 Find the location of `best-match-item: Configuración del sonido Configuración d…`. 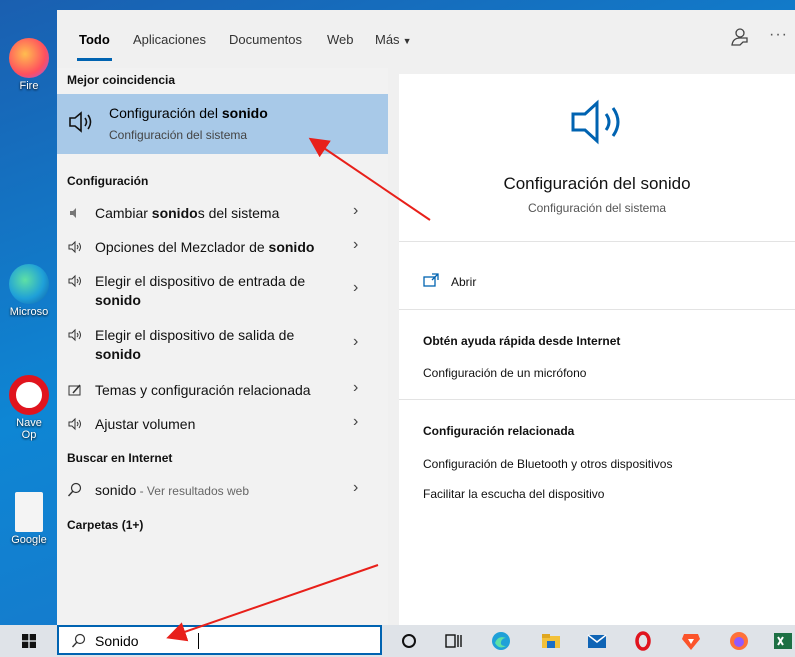

best-match-item: Configuración del sonido Configuración d… is located at coordinates (222, 124).